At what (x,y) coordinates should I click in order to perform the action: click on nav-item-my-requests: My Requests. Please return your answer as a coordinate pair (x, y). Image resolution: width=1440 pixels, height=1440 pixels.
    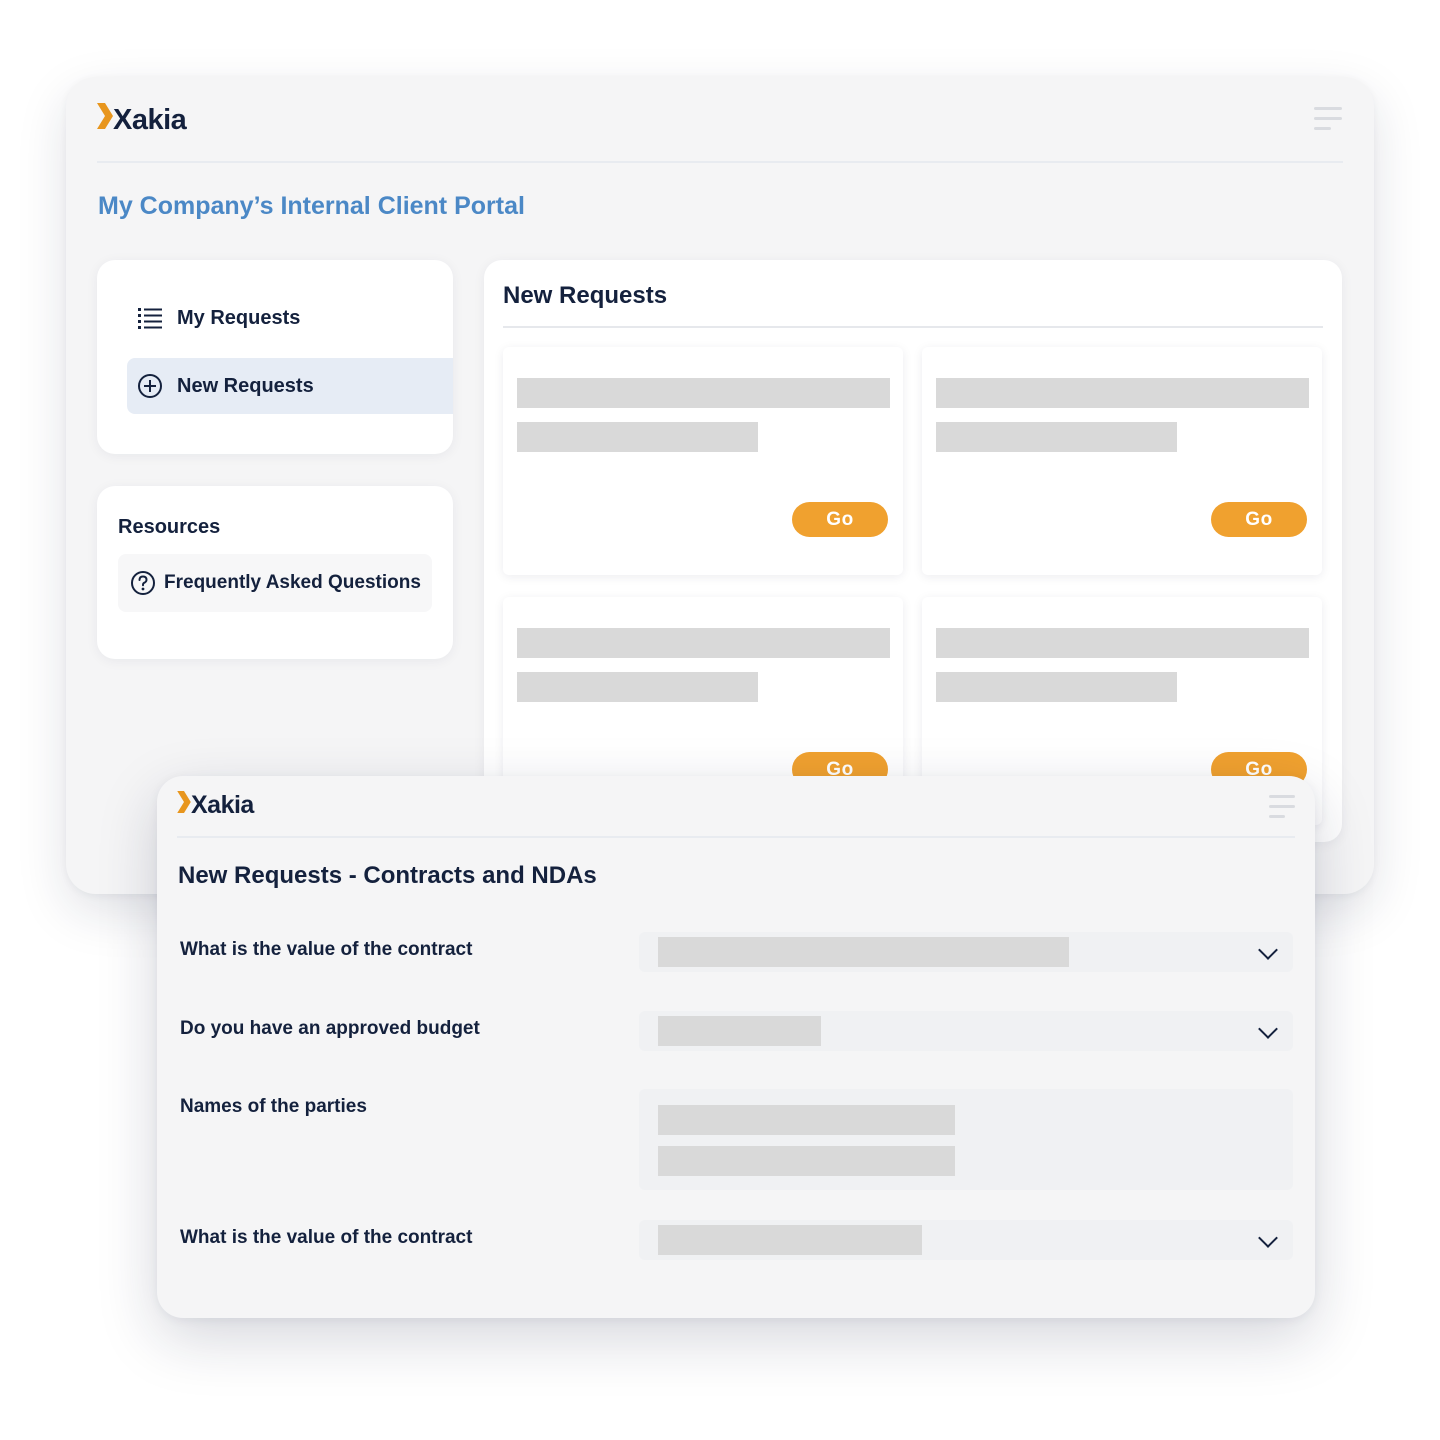
    Looking at the image, I should click on (290, 318).